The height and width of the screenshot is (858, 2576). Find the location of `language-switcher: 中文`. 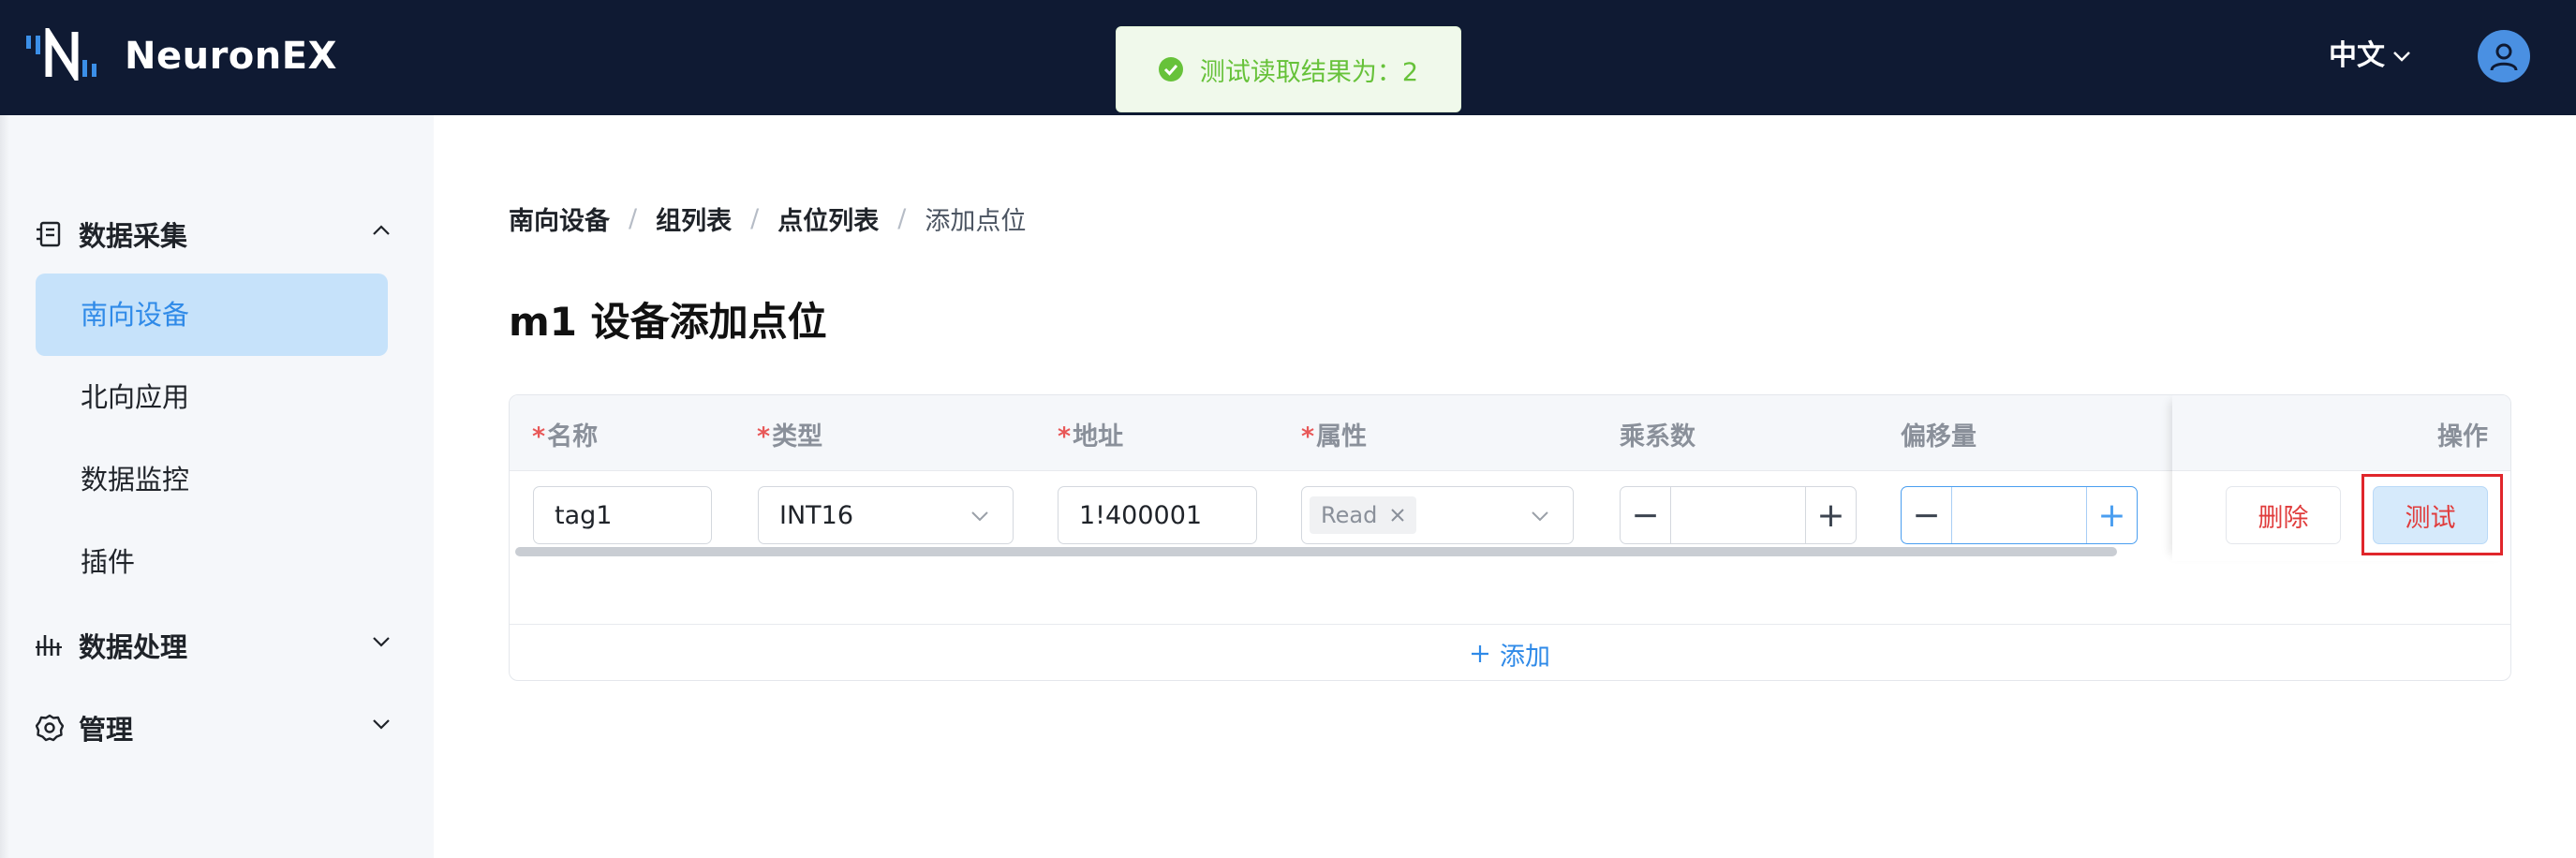

language-switcher: 中文 is located at coordinates (2370, 56).